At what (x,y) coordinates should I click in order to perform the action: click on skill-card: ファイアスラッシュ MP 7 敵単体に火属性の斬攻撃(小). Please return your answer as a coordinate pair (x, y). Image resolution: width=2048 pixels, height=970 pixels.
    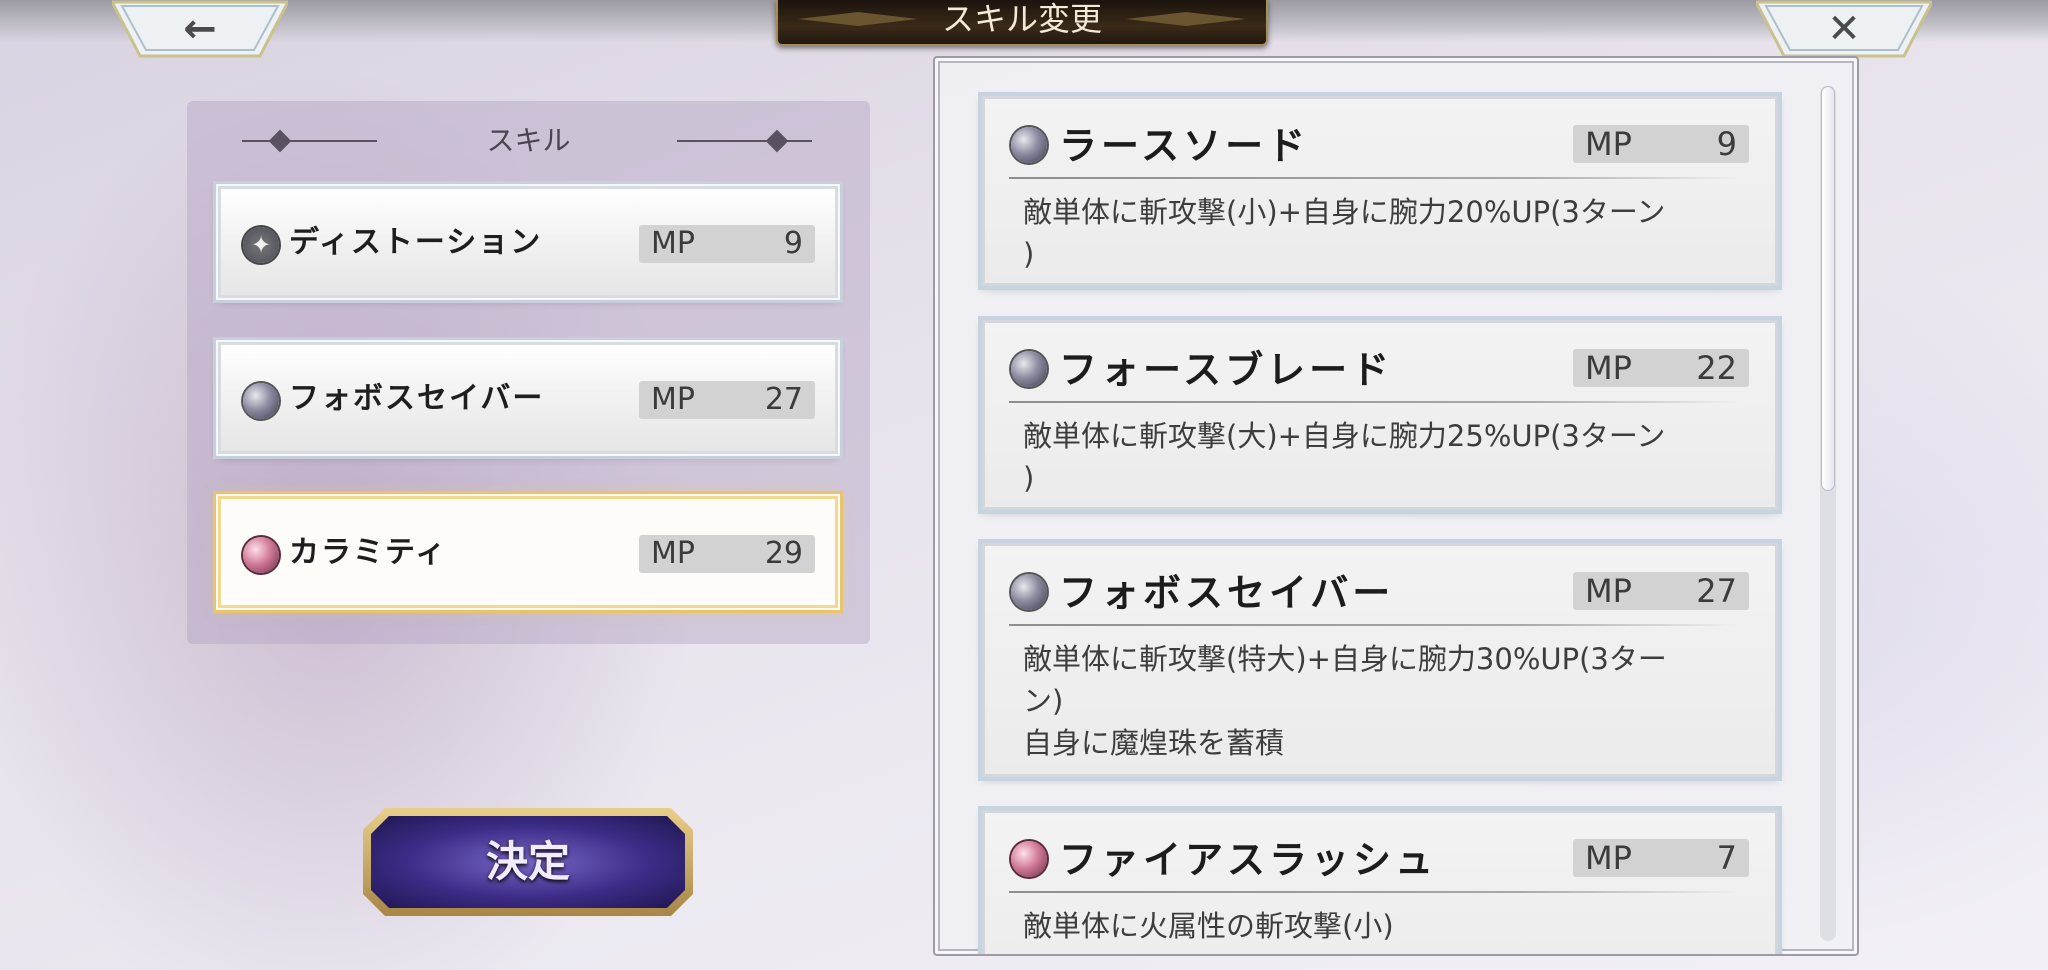
    Looking at the image, I should click on (1380, 882).